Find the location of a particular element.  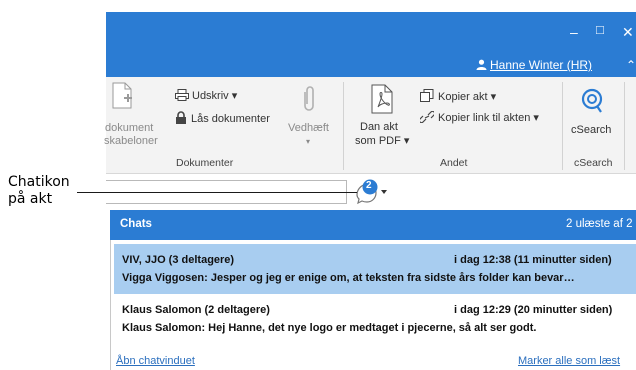

attach-dropdown-icon: ▾ is located at coordinates (308, 141).